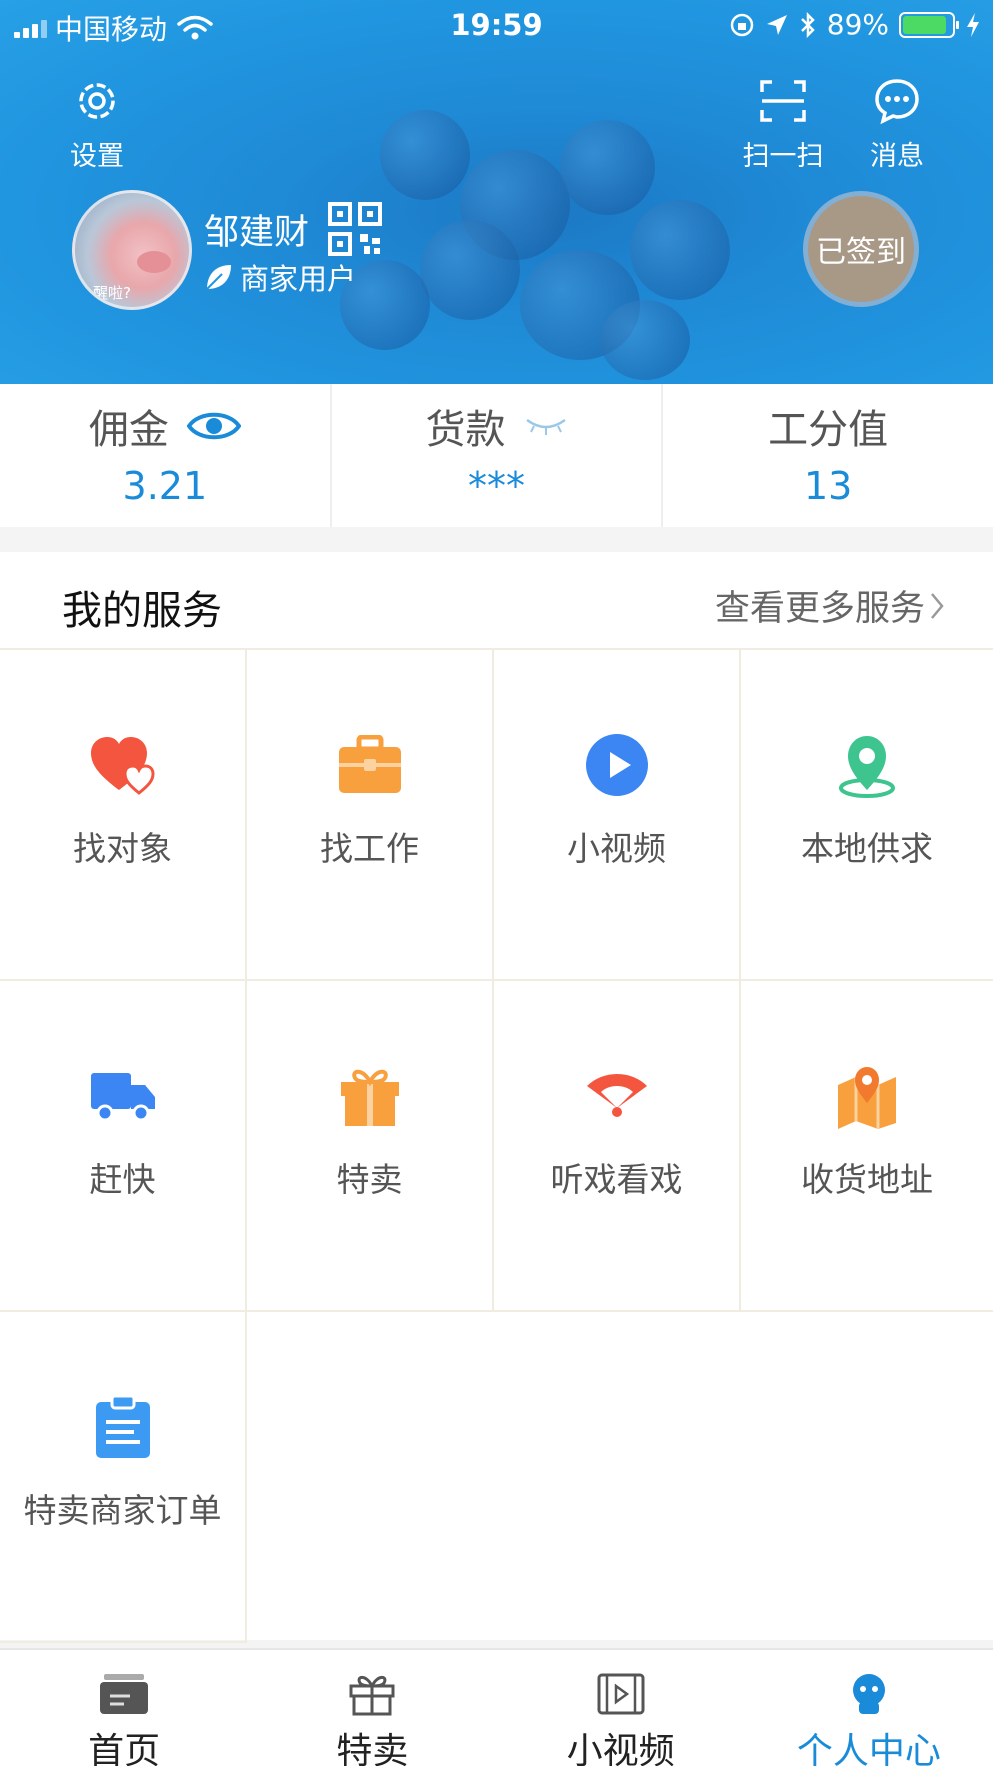 The width and height of the screenshot is (993, 1766). Describe the element at coordinates (867, 1179) in the screenshot. I see `service-label: 收货地址` at that location.